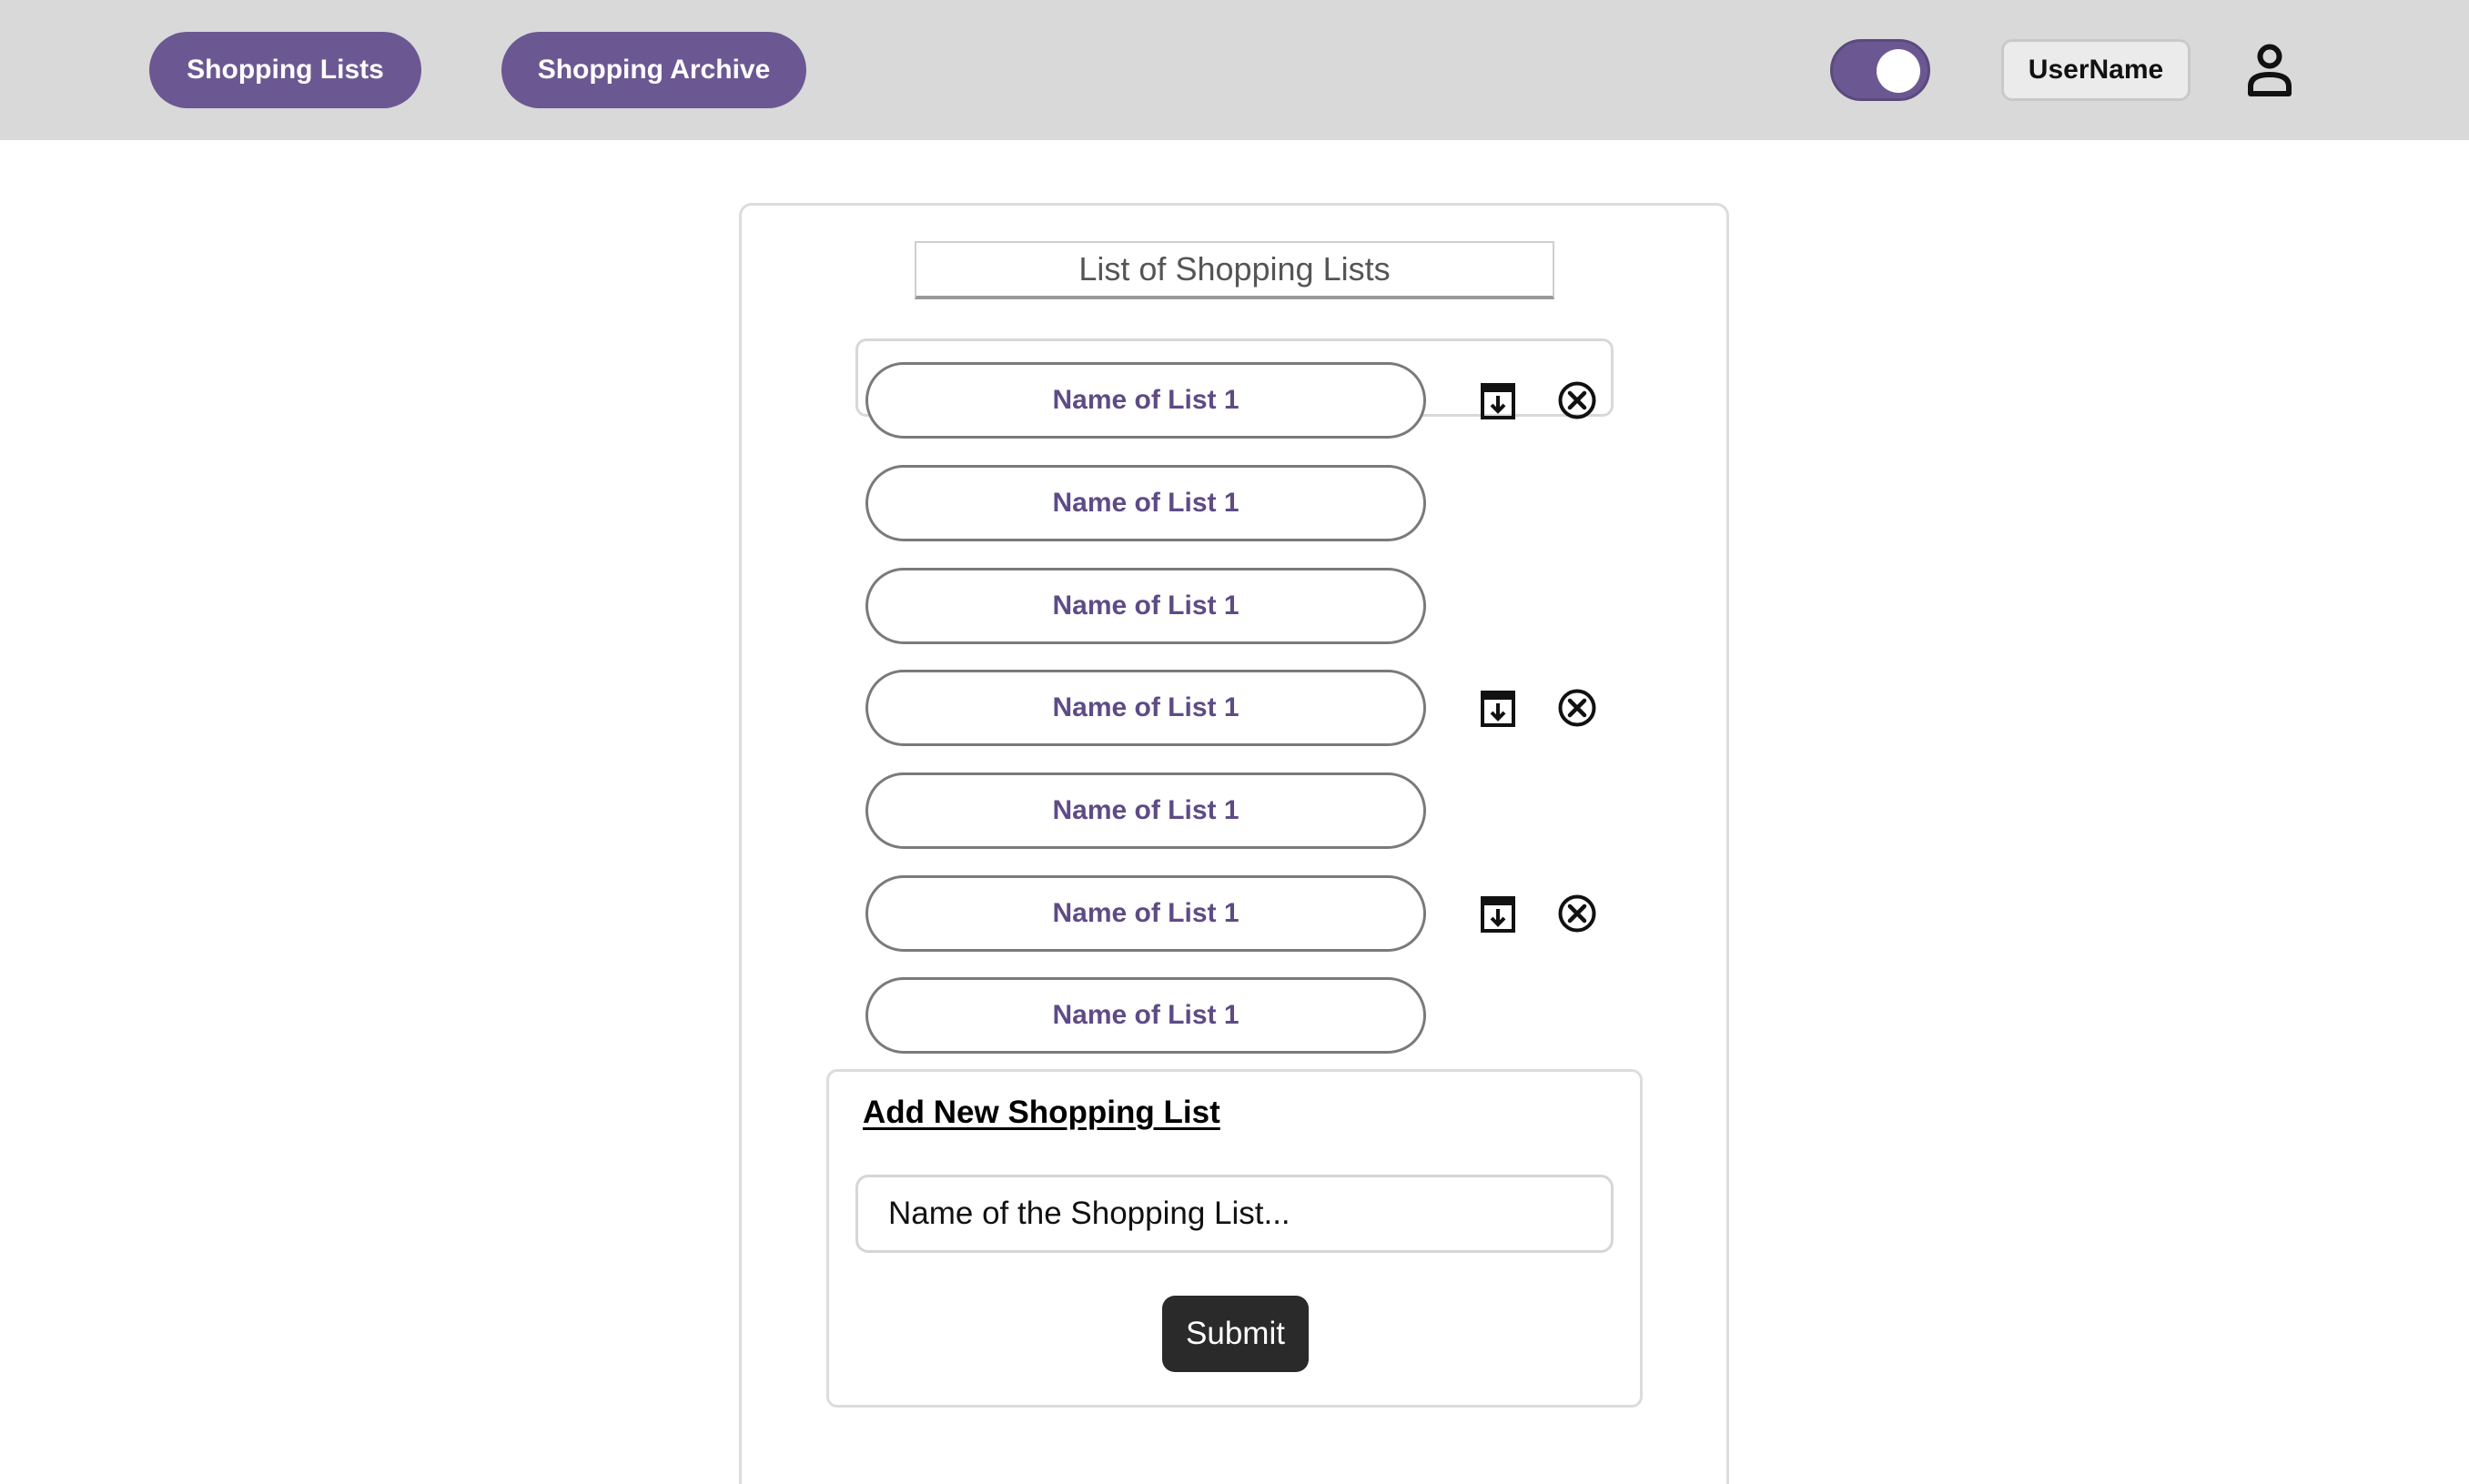 This screenshot has height=1484, width=2469. What do you see at coordinates (1145, 810) in the screenshot?
I see `list-item-5: Name of List 1` at bounding box center [1145, 810].